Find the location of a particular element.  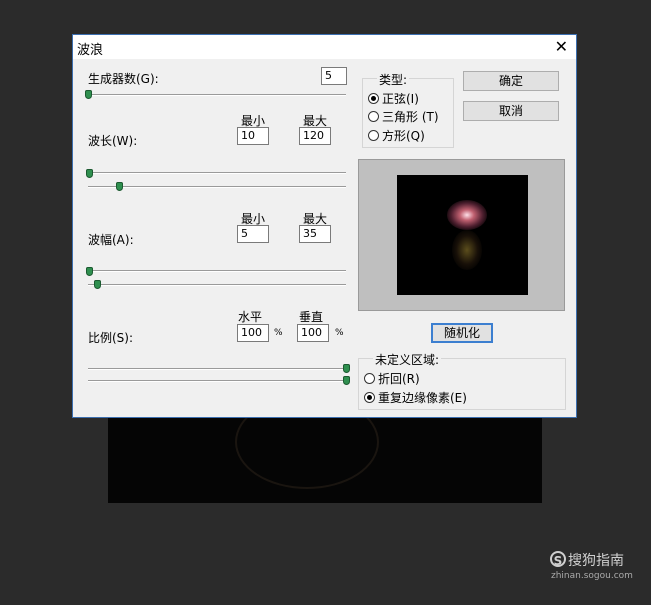

type-sine-radio: 正弦(I) is located at coordinates (393, 98).